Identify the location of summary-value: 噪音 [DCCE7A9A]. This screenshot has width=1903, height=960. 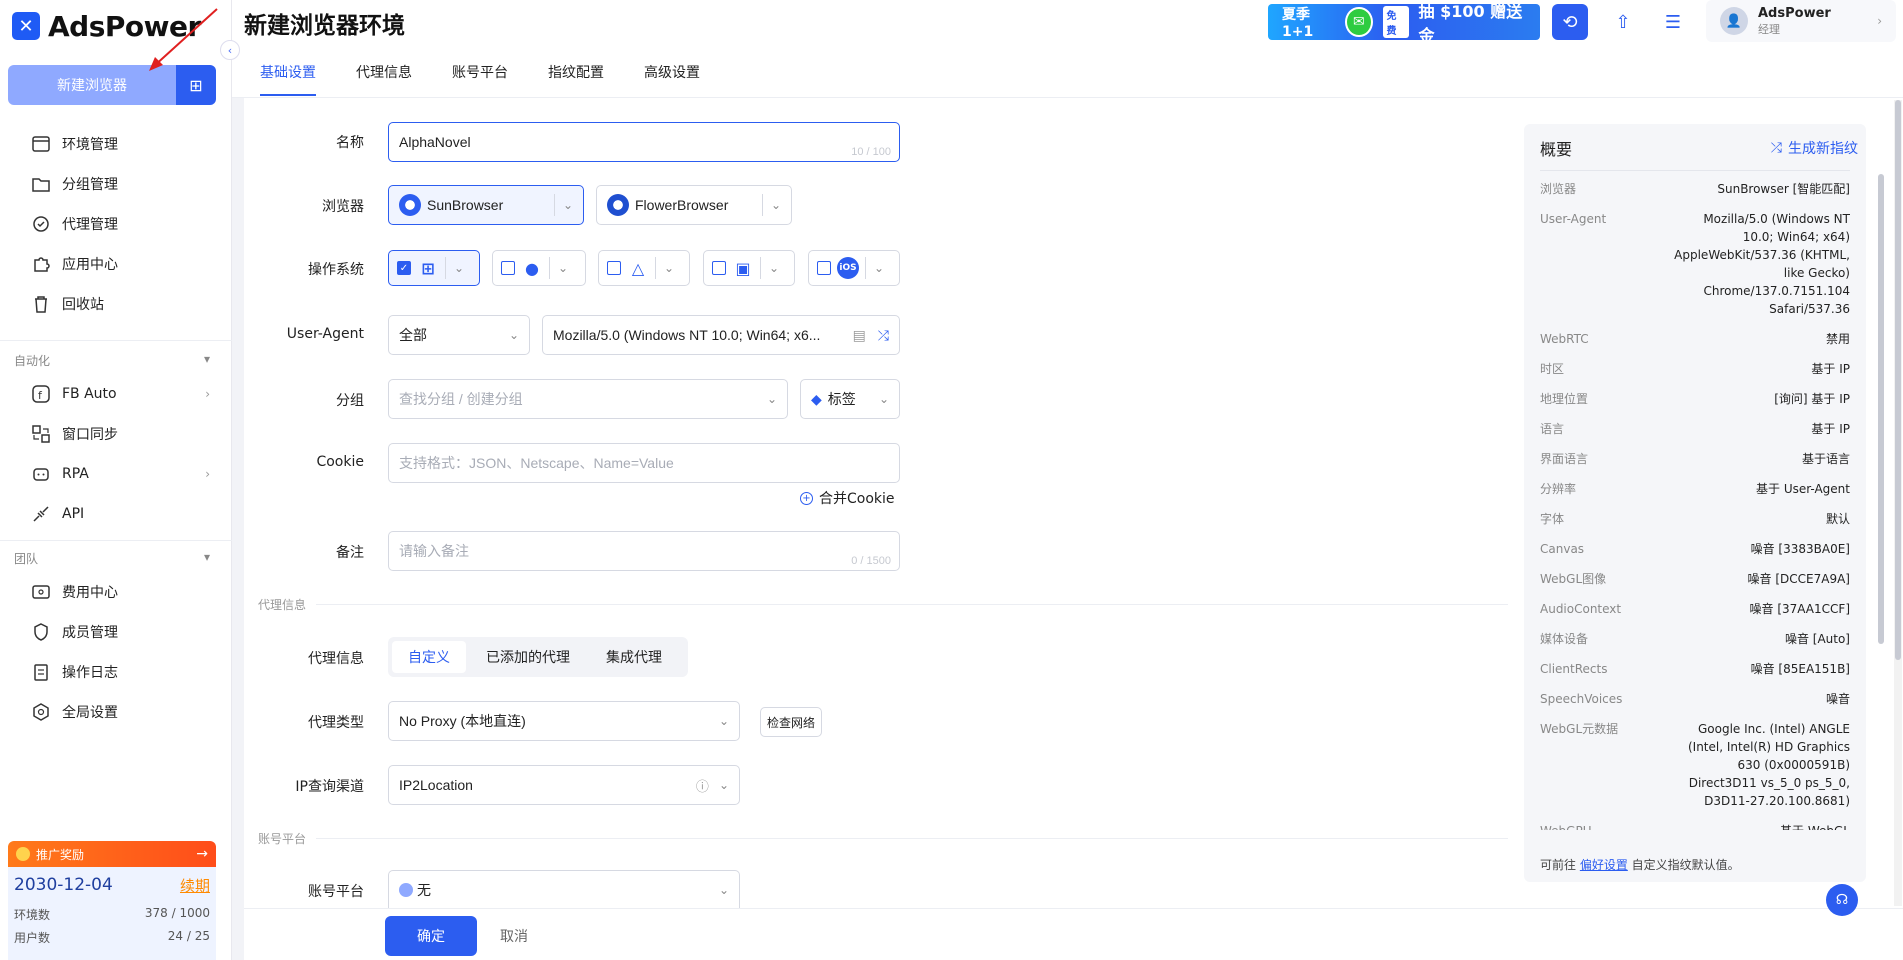
(1798, 579).